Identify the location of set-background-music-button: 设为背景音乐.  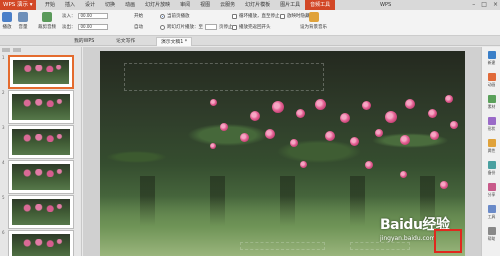
(313, 21).